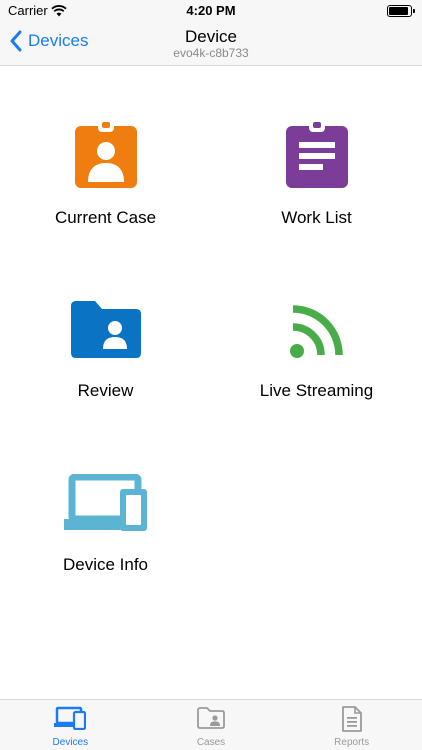  I want to click on tab-reports: Reports, so click(351, 725).